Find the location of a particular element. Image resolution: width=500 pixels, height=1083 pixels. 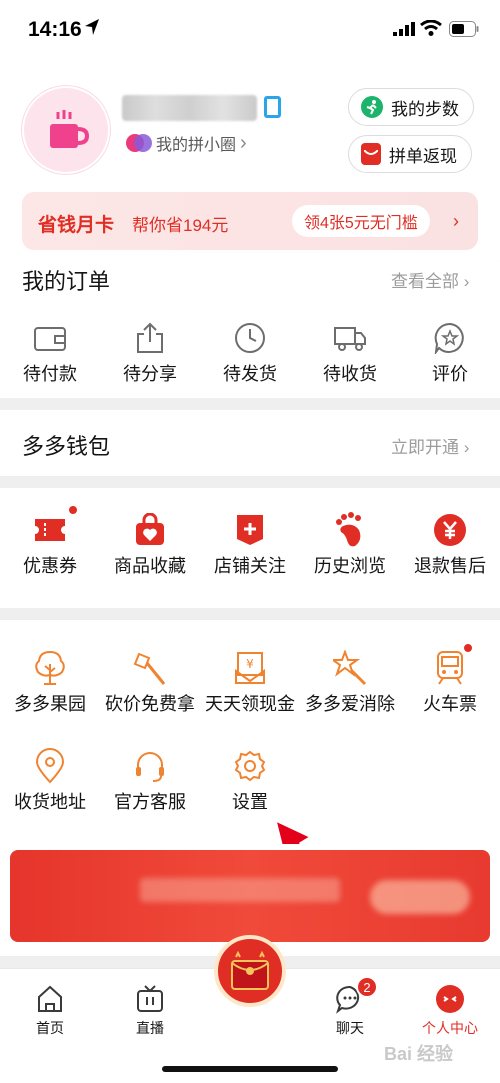

order-review: 评价 is located at coordinates (450, 351).